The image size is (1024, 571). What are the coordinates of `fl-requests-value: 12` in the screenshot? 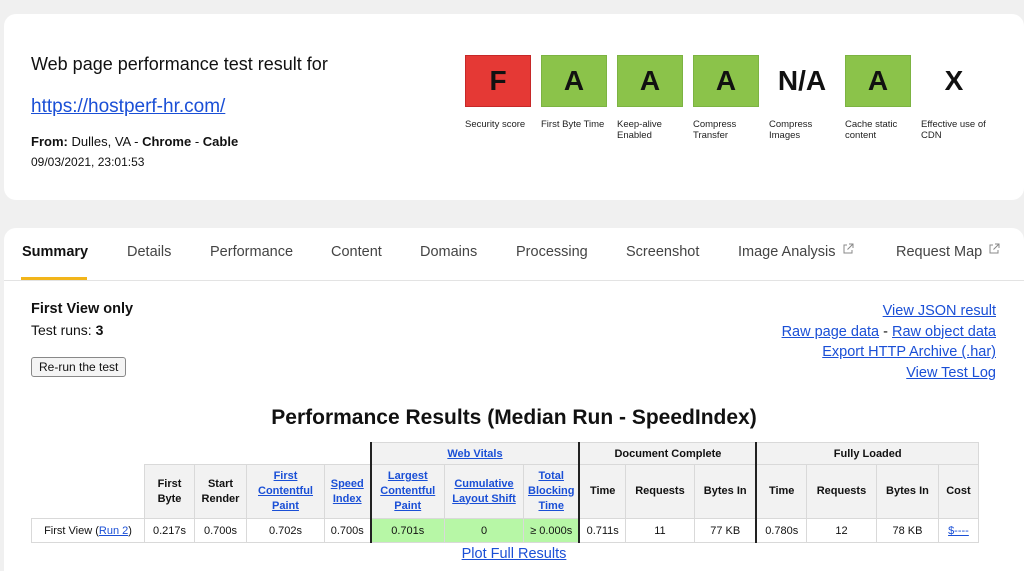 It's located at (841, 530).